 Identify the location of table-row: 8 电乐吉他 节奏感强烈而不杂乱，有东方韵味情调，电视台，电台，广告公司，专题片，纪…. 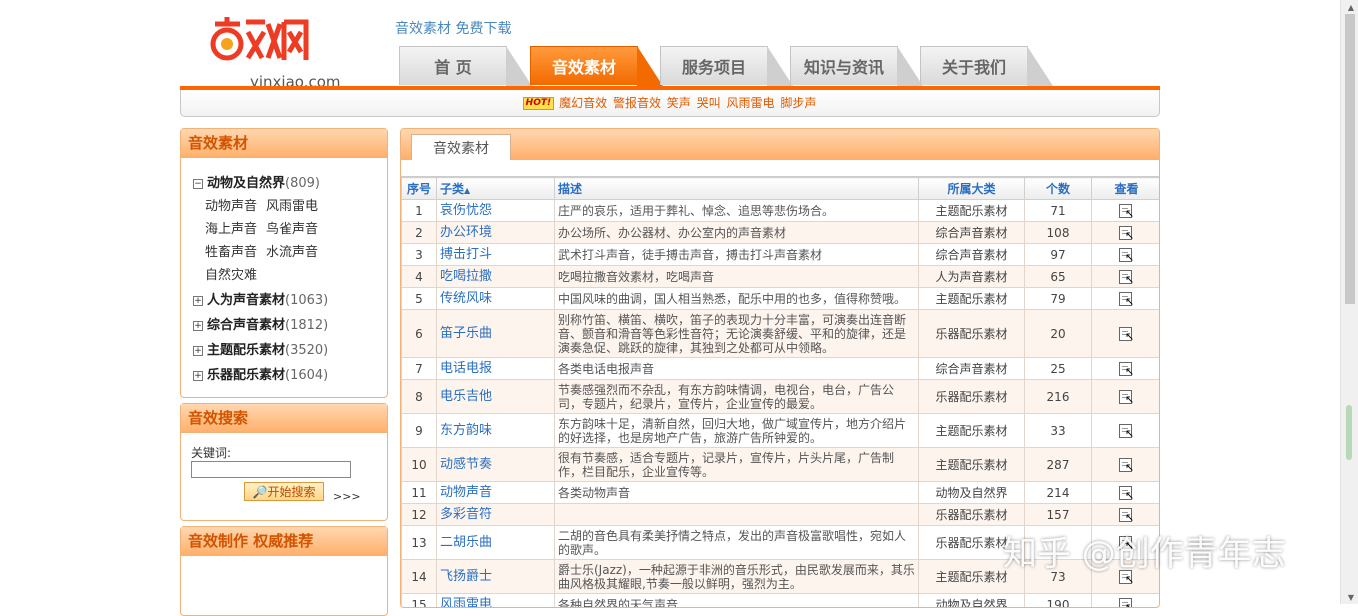
(780, 396).